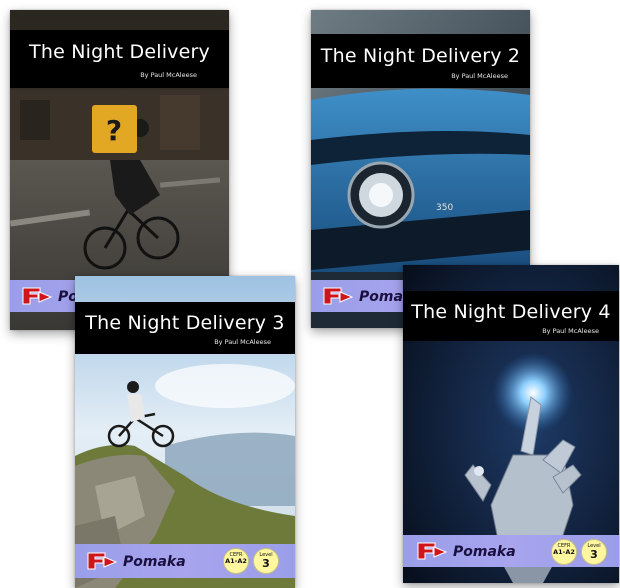  Describe the element at coordinates (484, 552) in the screenshot. I see `cover-4-brand: Pomaka` at that location.